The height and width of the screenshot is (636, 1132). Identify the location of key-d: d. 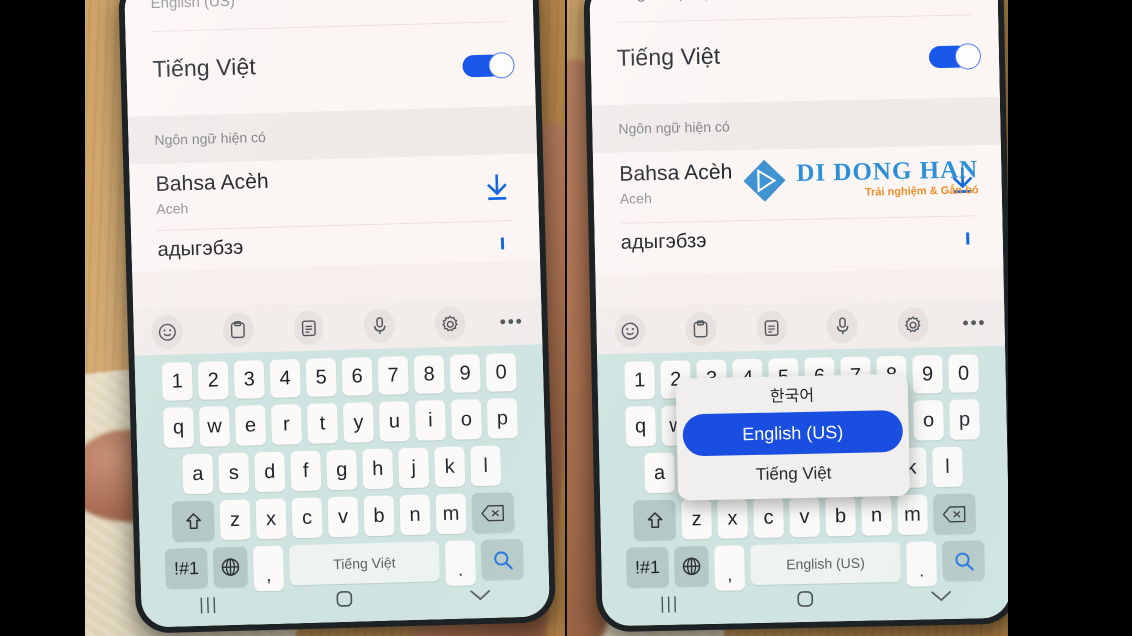
(270, 472).